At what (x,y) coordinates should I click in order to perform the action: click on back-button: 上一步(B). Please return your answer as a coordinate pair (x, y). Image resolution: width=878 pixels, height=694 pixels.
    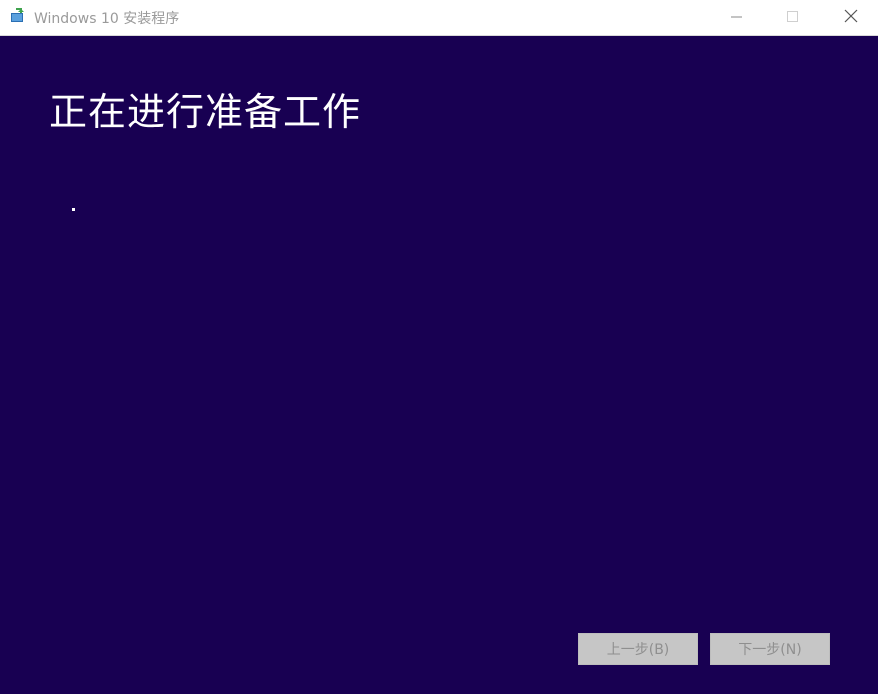
    Looking at the image, I should click on (638, 649).